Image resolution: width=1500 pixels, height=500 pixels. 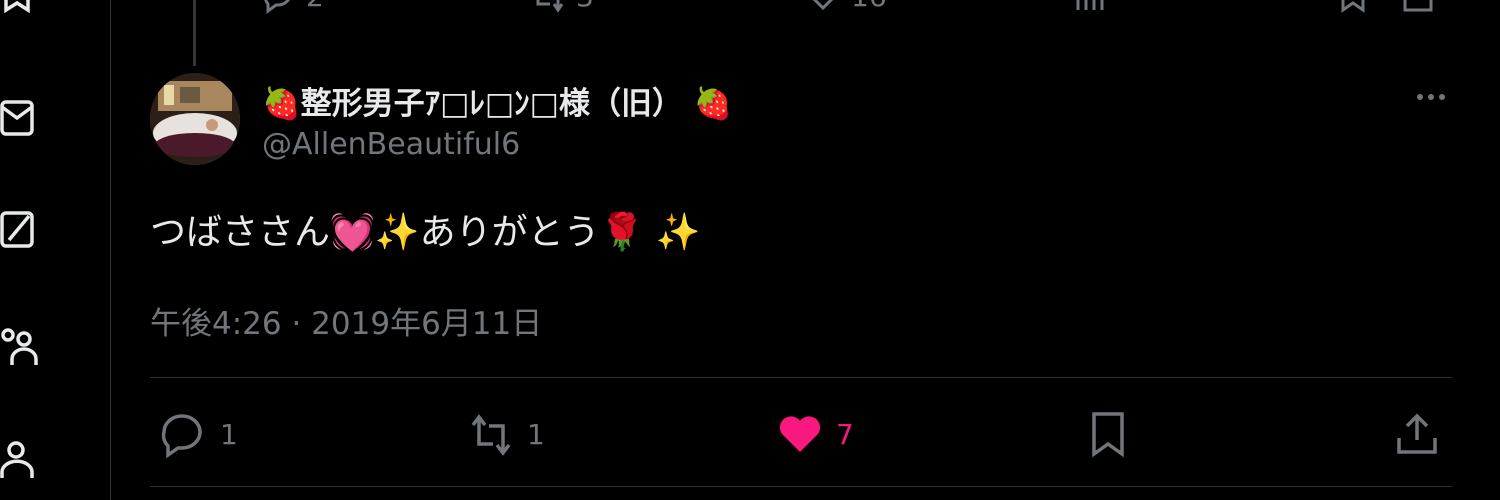 What do you see at coordinates (194, 33) in the screenshot?
I see `thread-connector` at bounding box center [194, 33].